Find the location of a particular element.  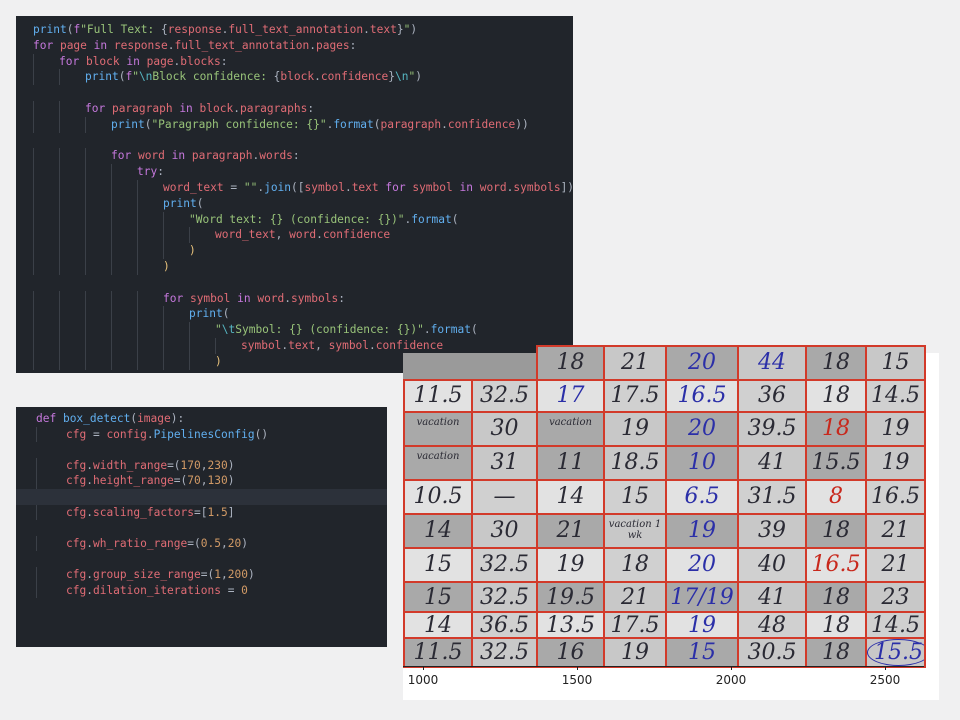

sheet-cell: vacation is located at coordinates (570, 429).